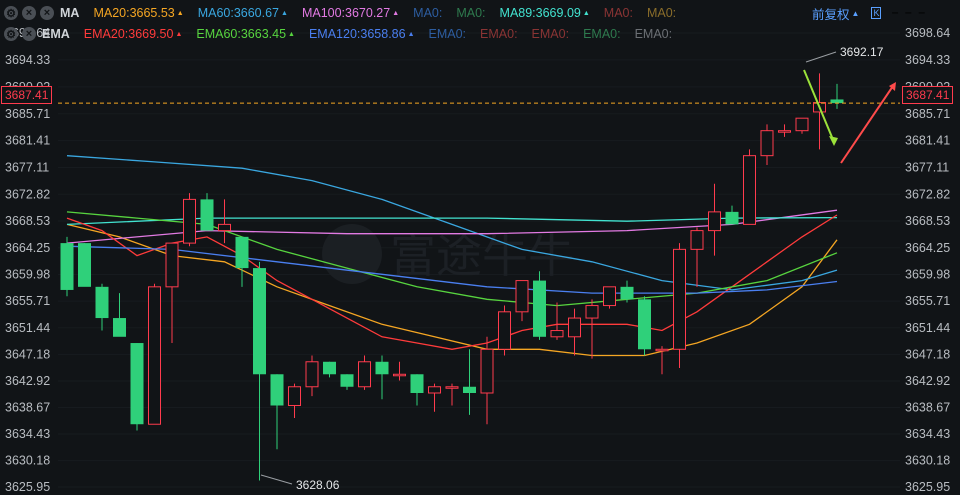 The height and width of the screenshot is (495, 960). What do you see at coordinates (133, 34) in the screenshot?
I see `ema-legend-item: EMA20:3669.50 ▲` at bounding box center [133, 34].